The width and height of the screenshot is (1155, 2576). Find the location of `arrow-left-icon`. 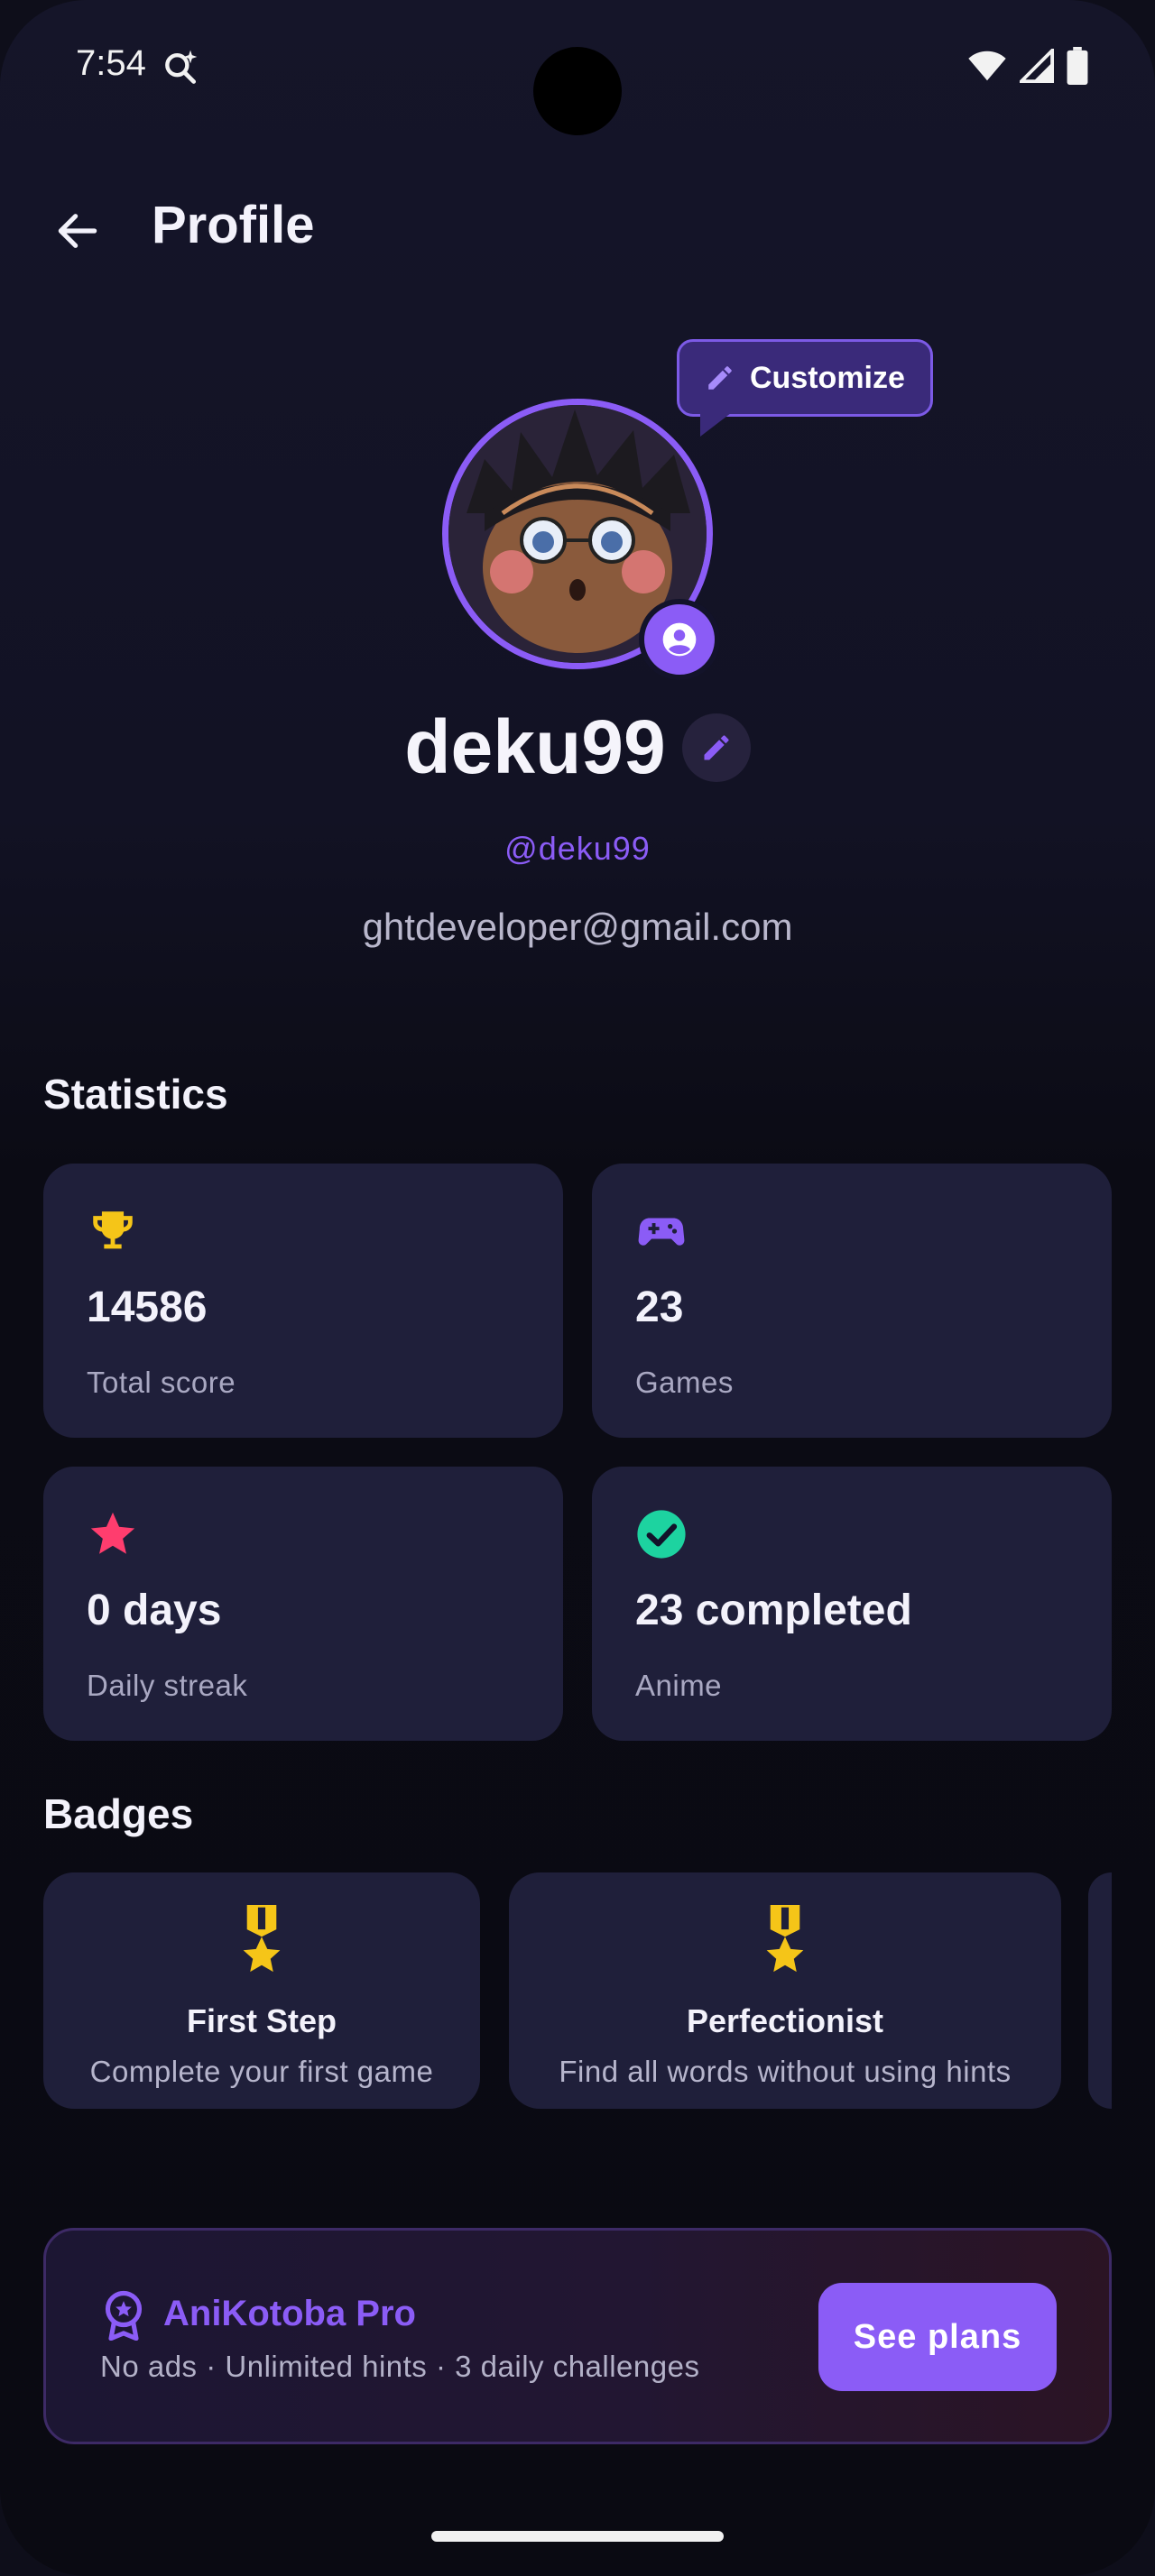

arrow-left-icon is located at coordinates (77, 231).